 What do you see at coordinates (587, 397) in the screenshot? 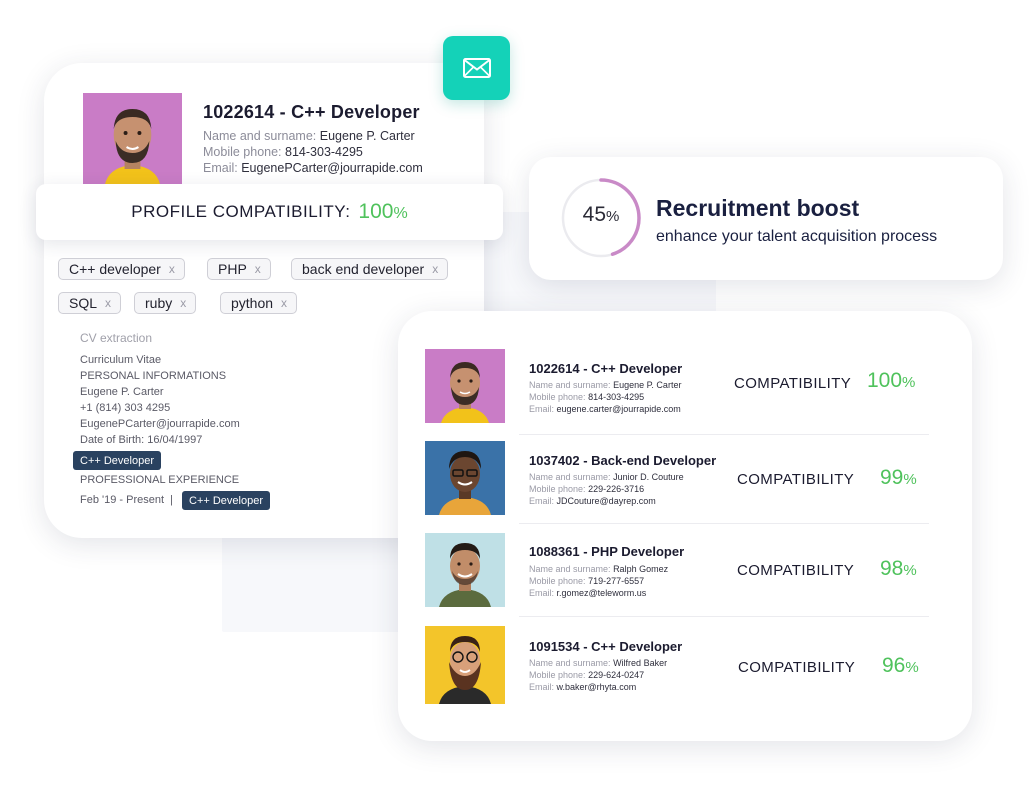
I see `candidate-phone-line: Mobile phone: 814-303-4295` at bounding box center [587, 397].